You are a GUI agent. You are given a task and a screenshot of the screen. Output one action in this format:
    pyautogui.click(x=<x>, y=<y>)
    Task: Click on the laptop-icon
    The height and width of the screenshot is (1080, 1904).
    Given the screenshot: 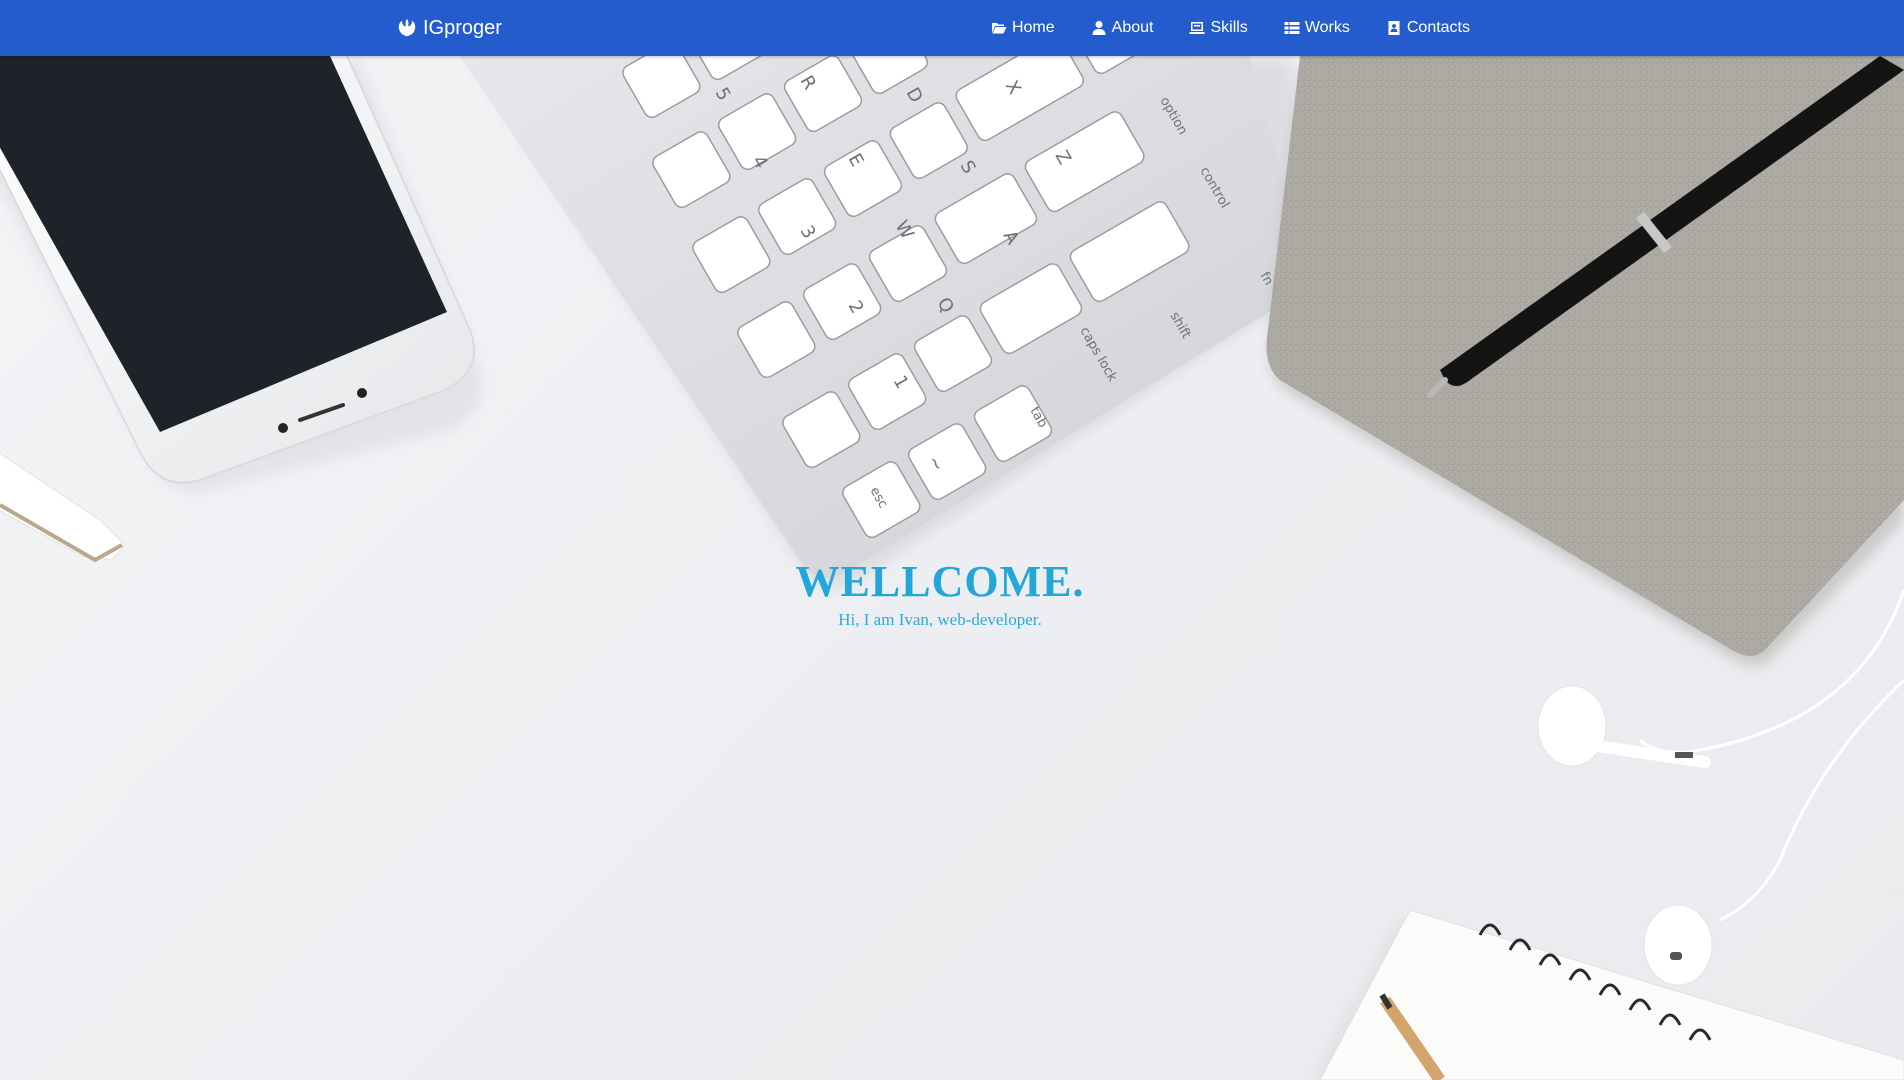 What is the action you would take?
    pyautogui.click(x=1197, y=28)
    